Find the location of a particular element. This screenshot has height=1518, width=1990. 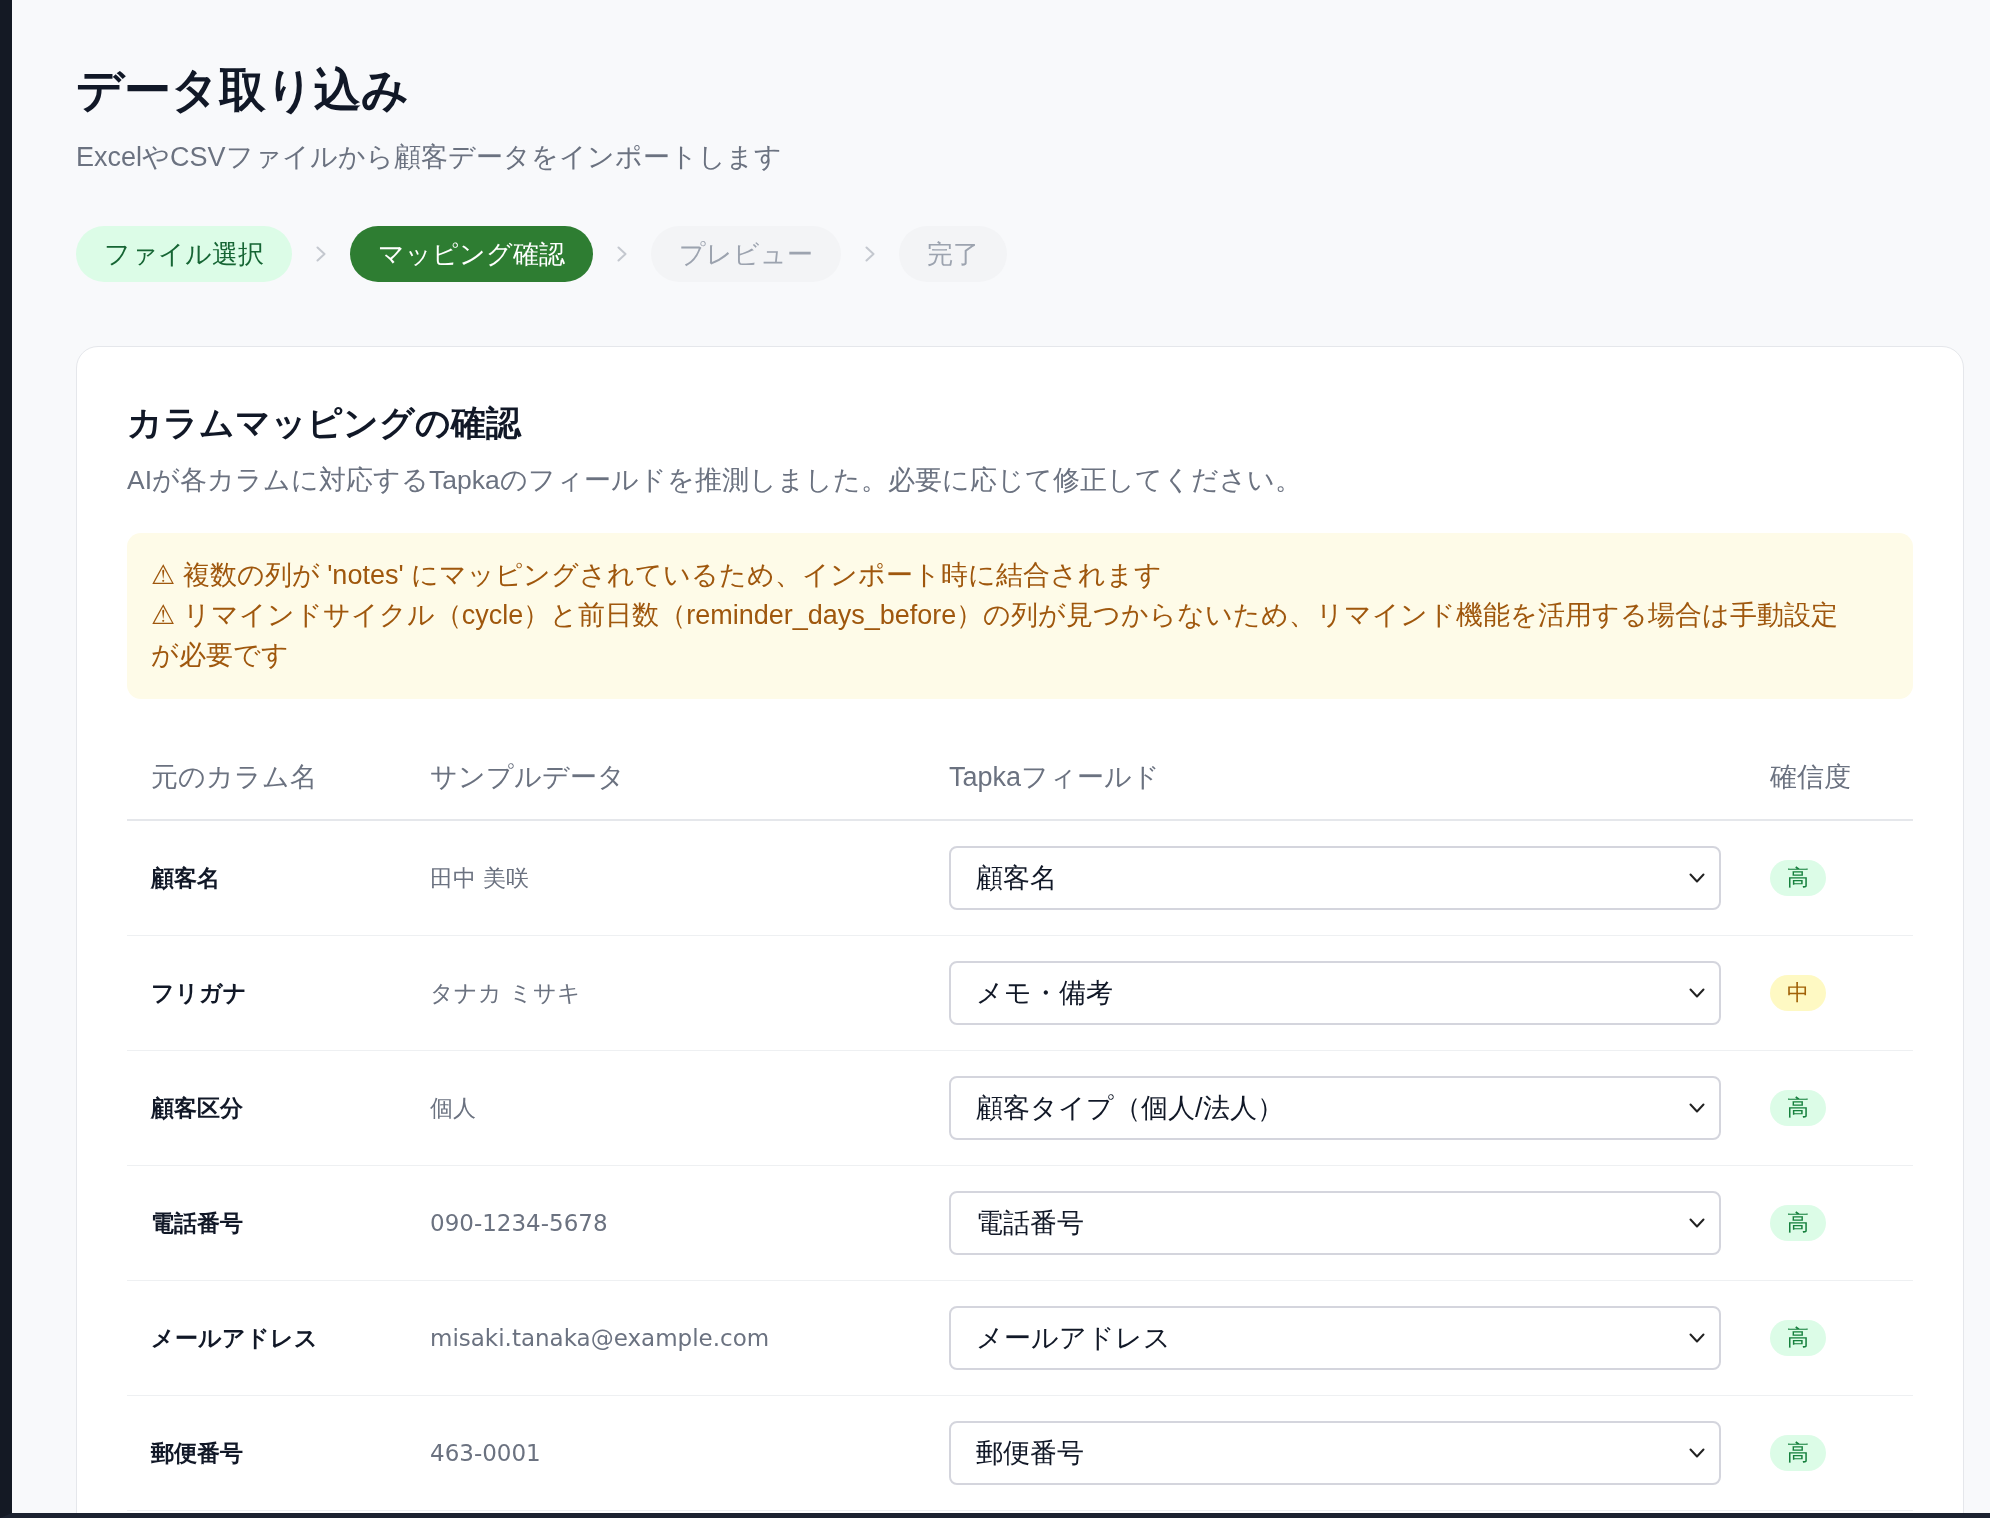

sample-value: 463-0001 is located at coordinates (485, 1453).